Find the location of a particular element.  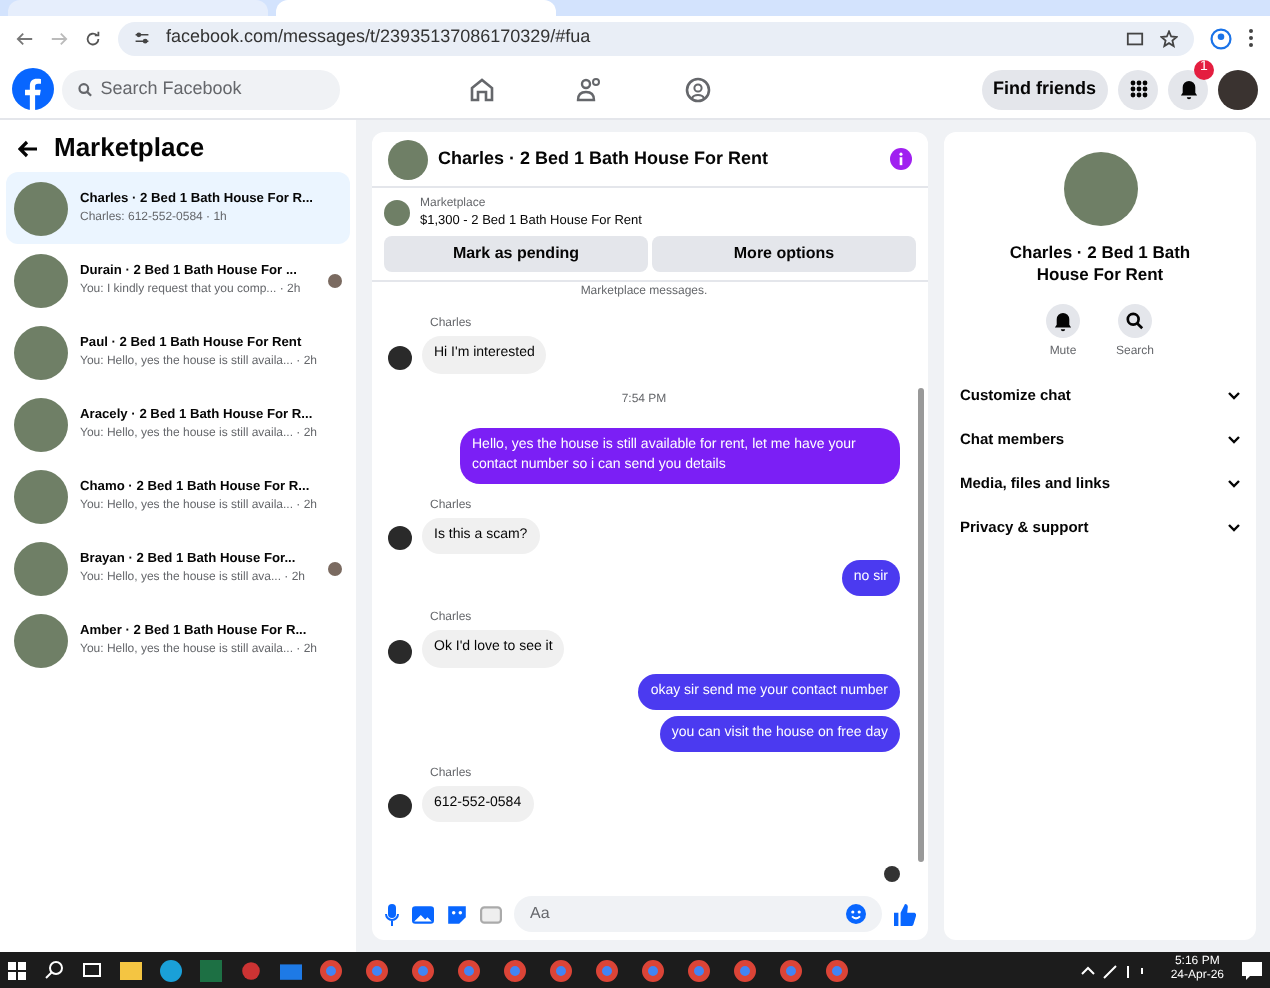

conversation-name: Charles · 2 Bed 1 Bath House For Rent is located at coordinates (1100, 264).